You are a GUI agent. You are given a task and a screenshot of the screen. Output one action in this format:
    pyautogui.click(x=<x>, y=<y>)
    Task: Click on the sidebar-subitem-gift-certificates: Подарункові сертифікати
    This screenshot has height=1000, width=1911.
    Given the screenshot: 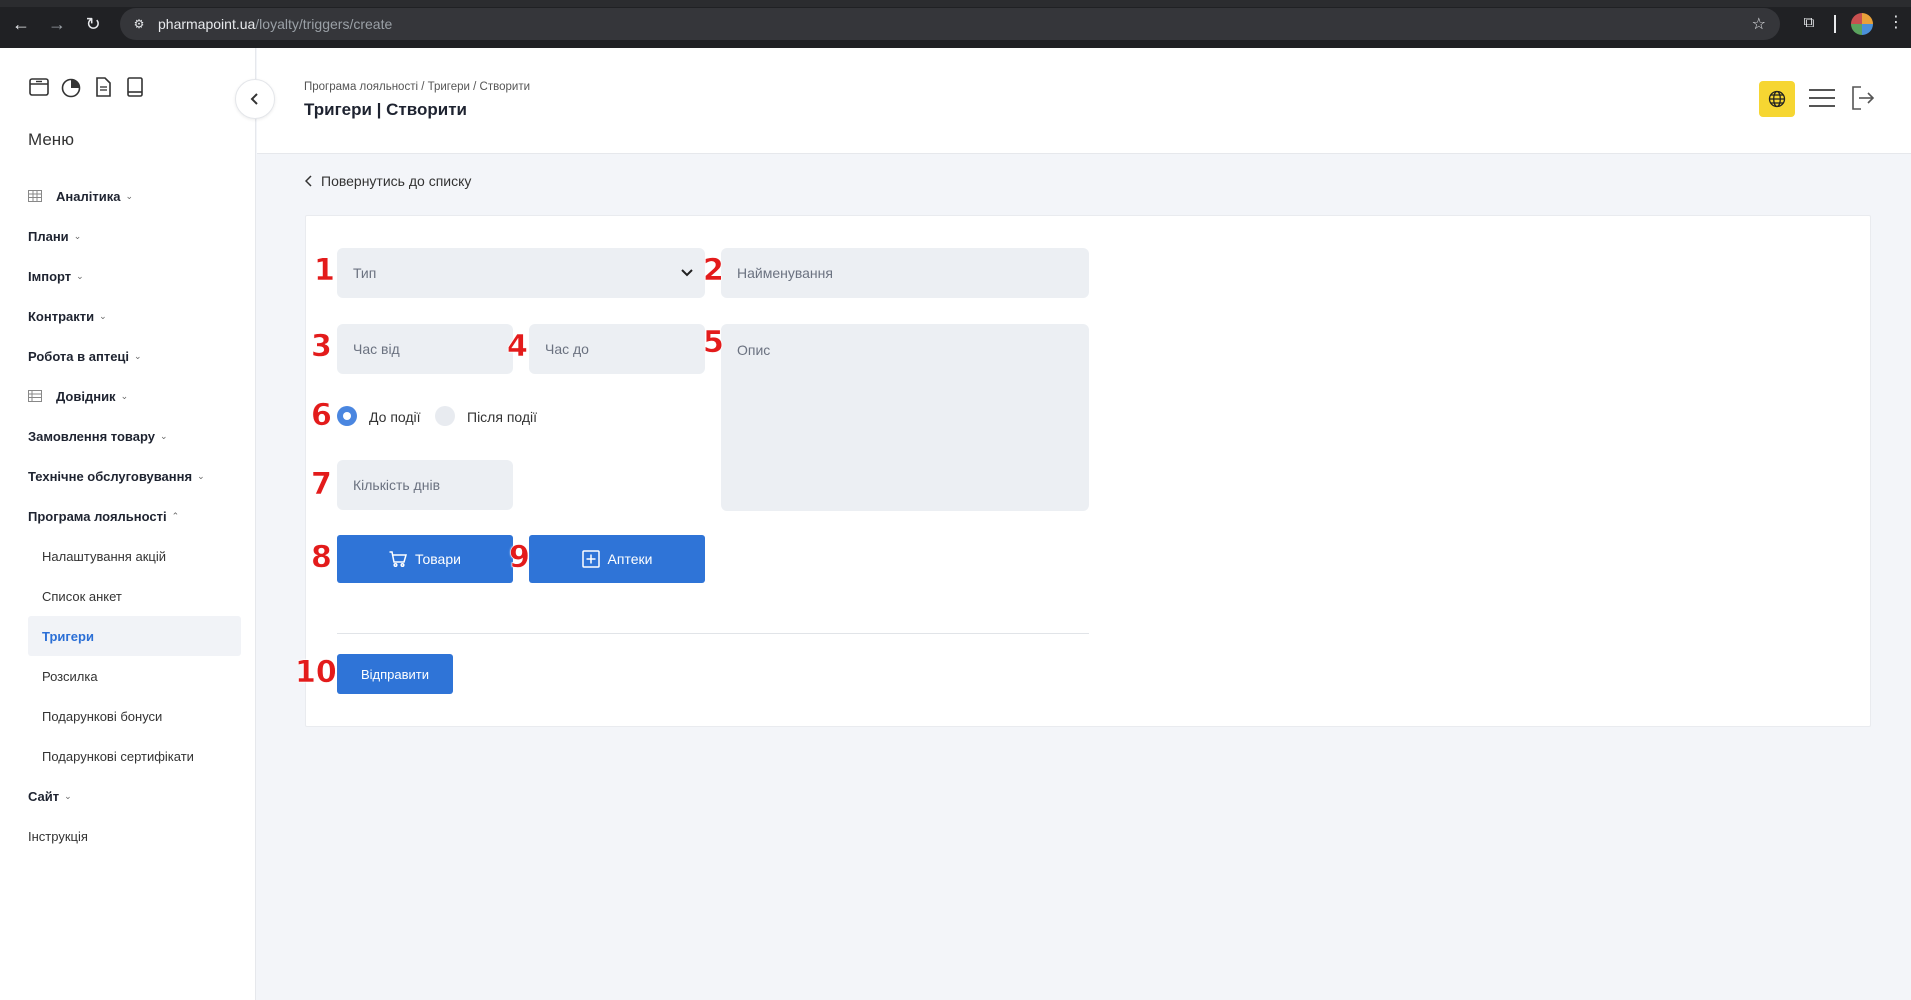 What is the action you would take?
    pyautogui.click(x=128, y=756)
    